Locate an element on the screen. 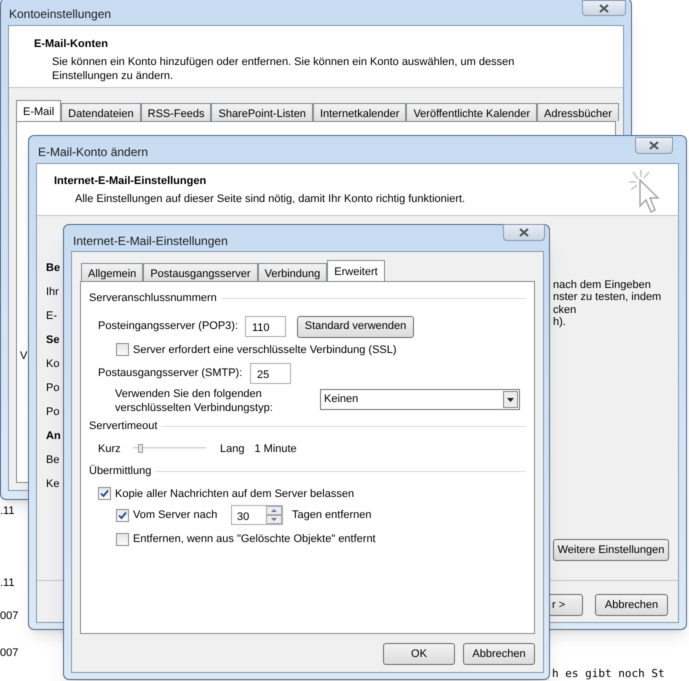 The width and height of the screenshot is (689, 681). encryption-label: Verwenden Sie den folgenden verschlüsselten Verbindungstyp: is located at coordinates (194, 401).